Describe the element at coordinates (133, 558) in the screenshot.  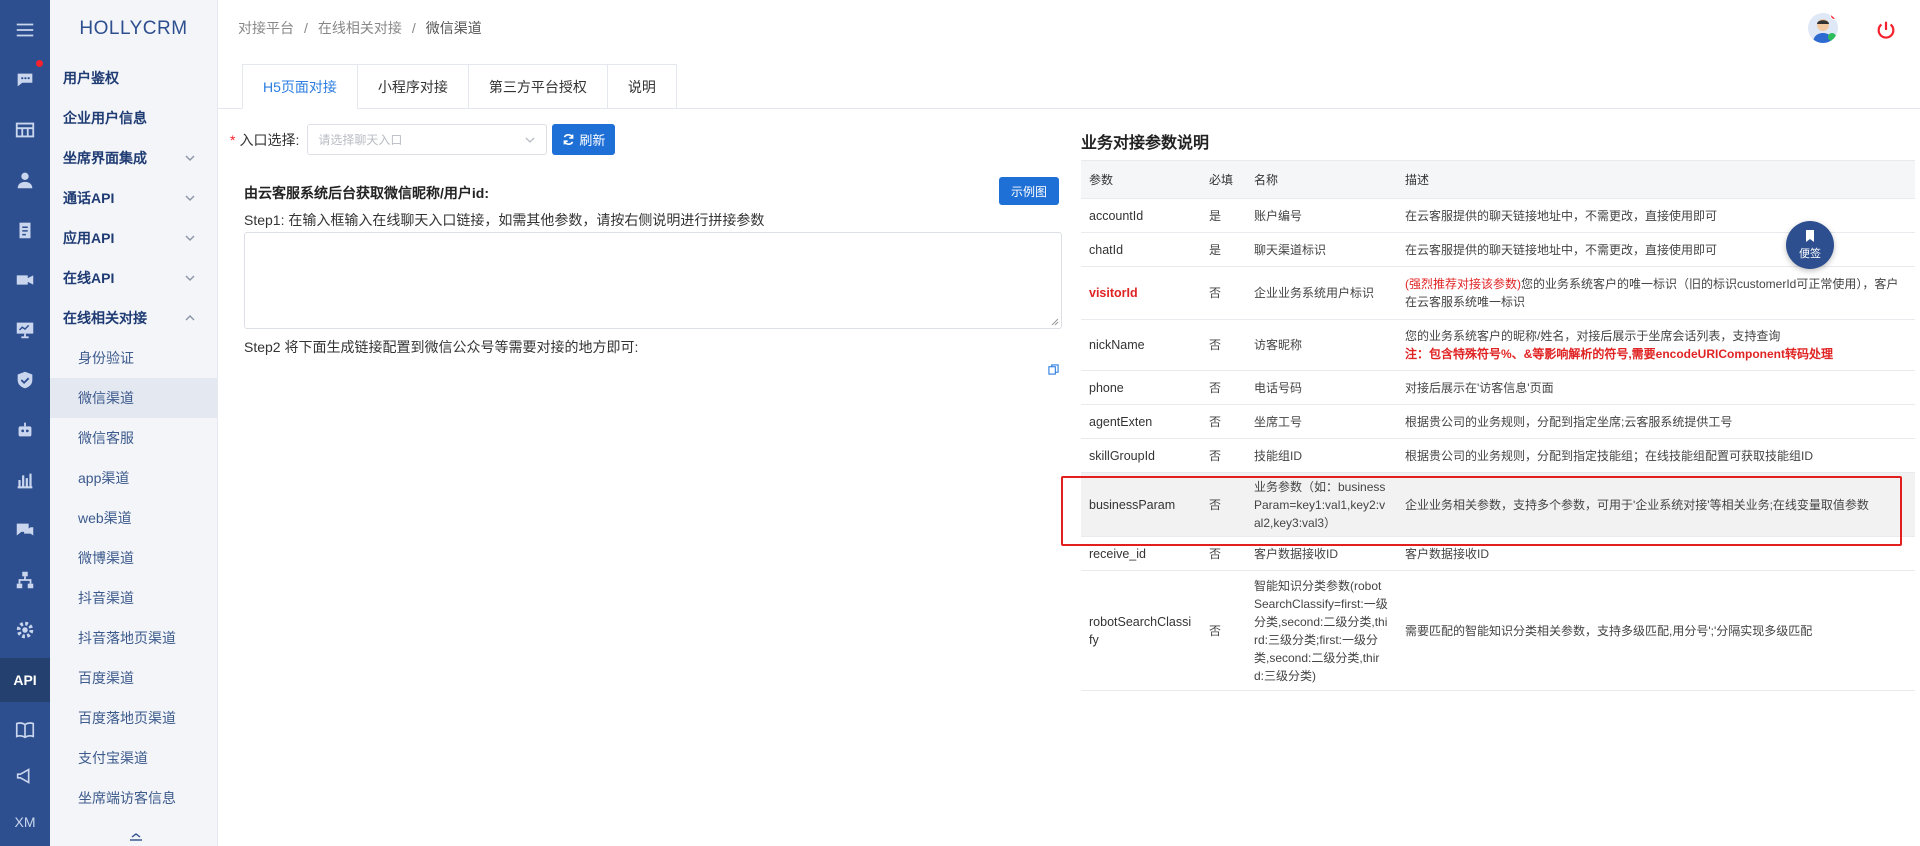
I see `sidebar-subitem-weibo-channel: 微博渠道` at that location.